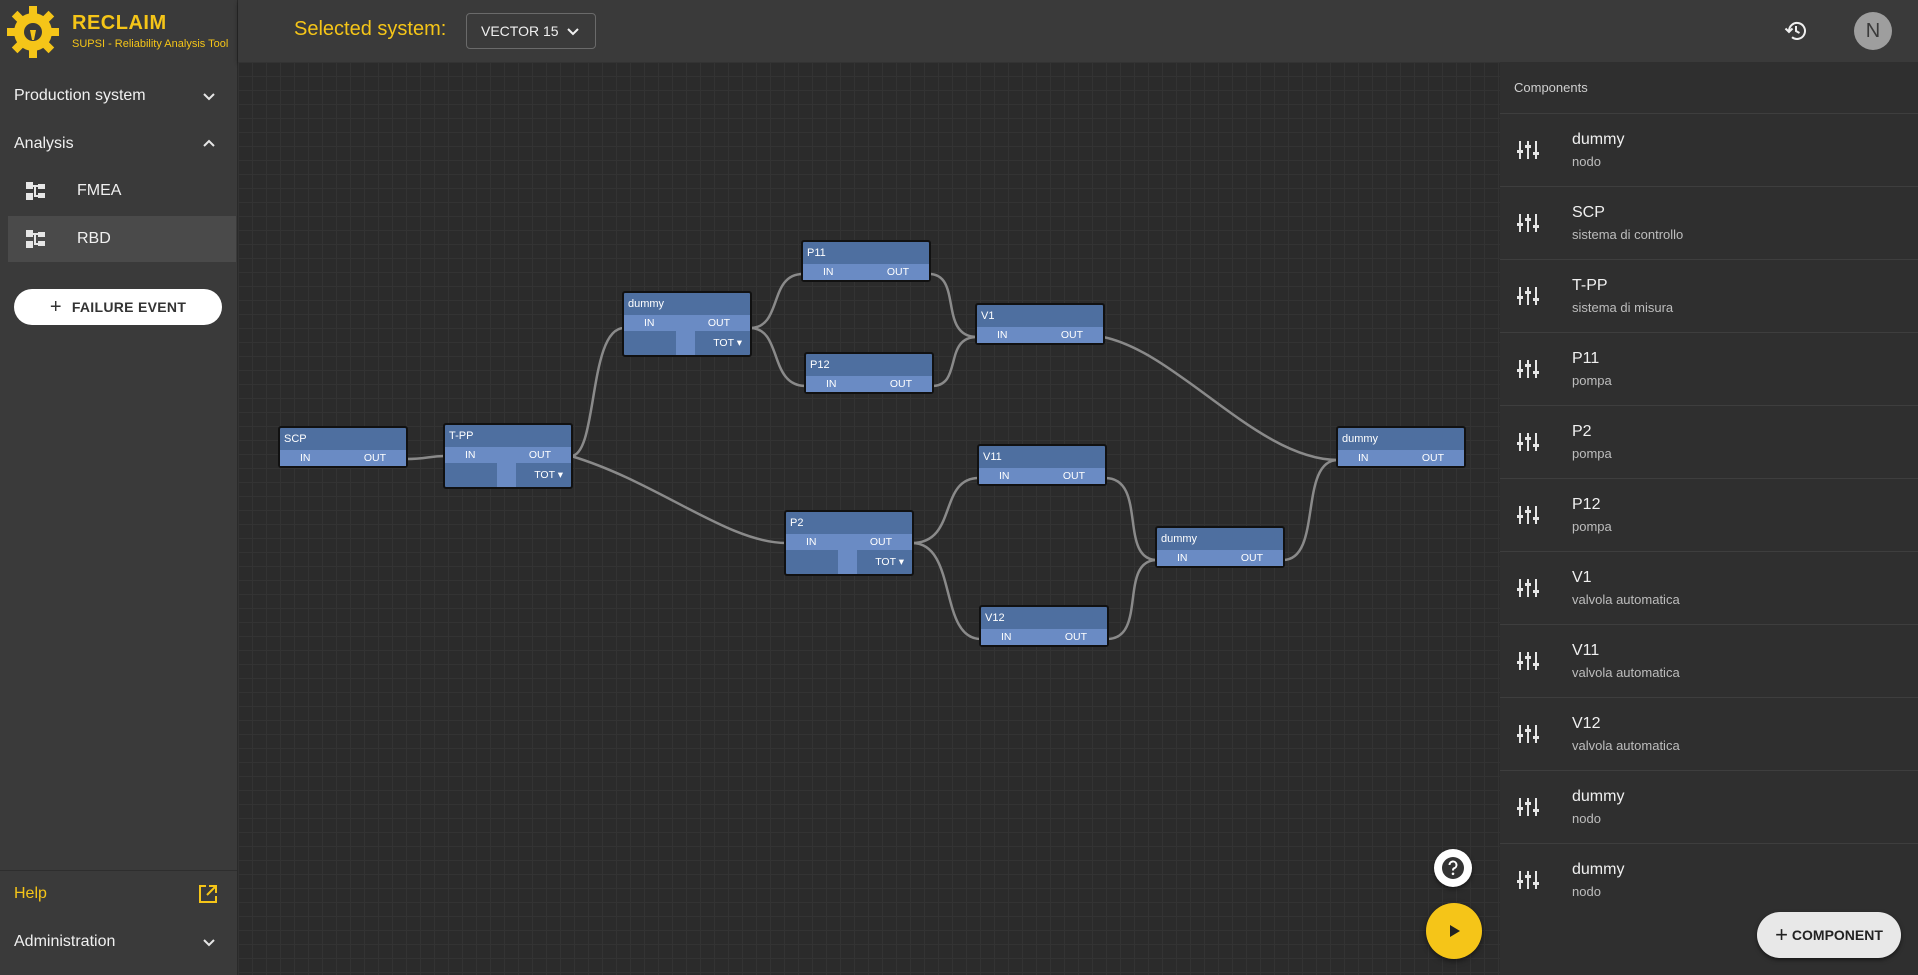  I want to click on nav-production-system: Production system, so click(118, 96).